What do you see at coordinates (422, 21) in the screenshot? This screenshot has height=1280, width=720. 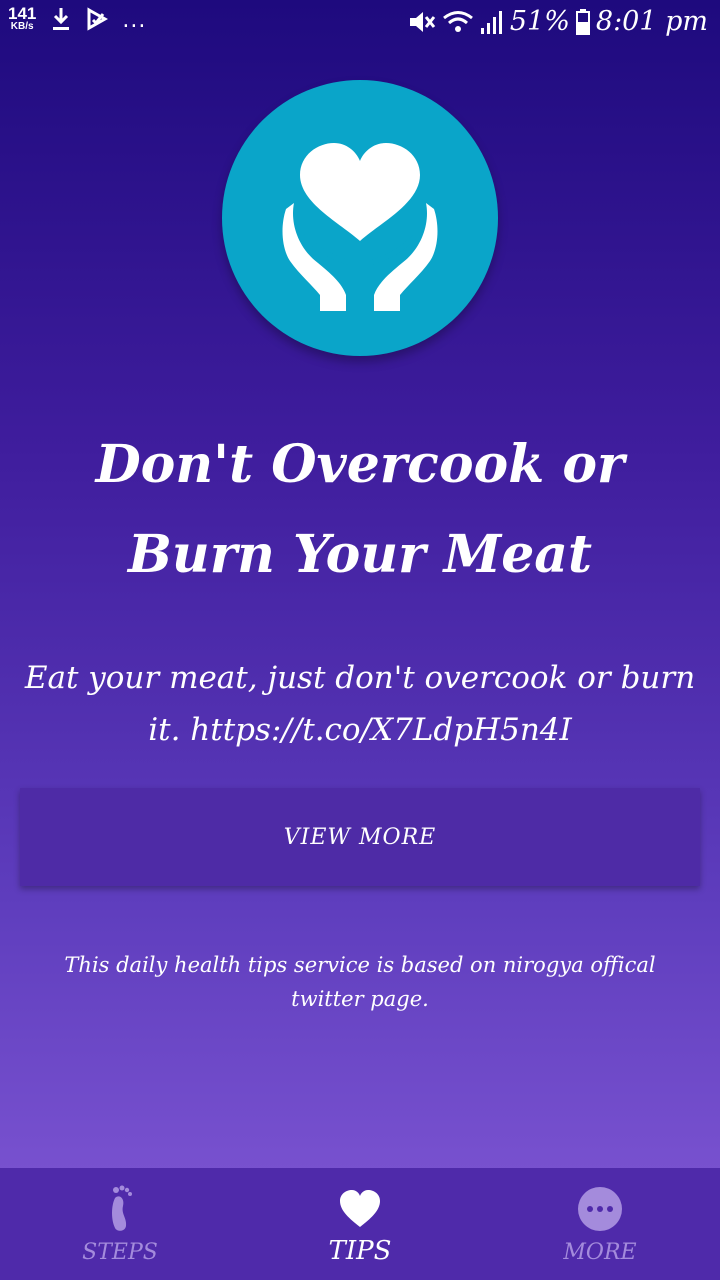 I see `mute-icon` at bounding box center [422, 21].